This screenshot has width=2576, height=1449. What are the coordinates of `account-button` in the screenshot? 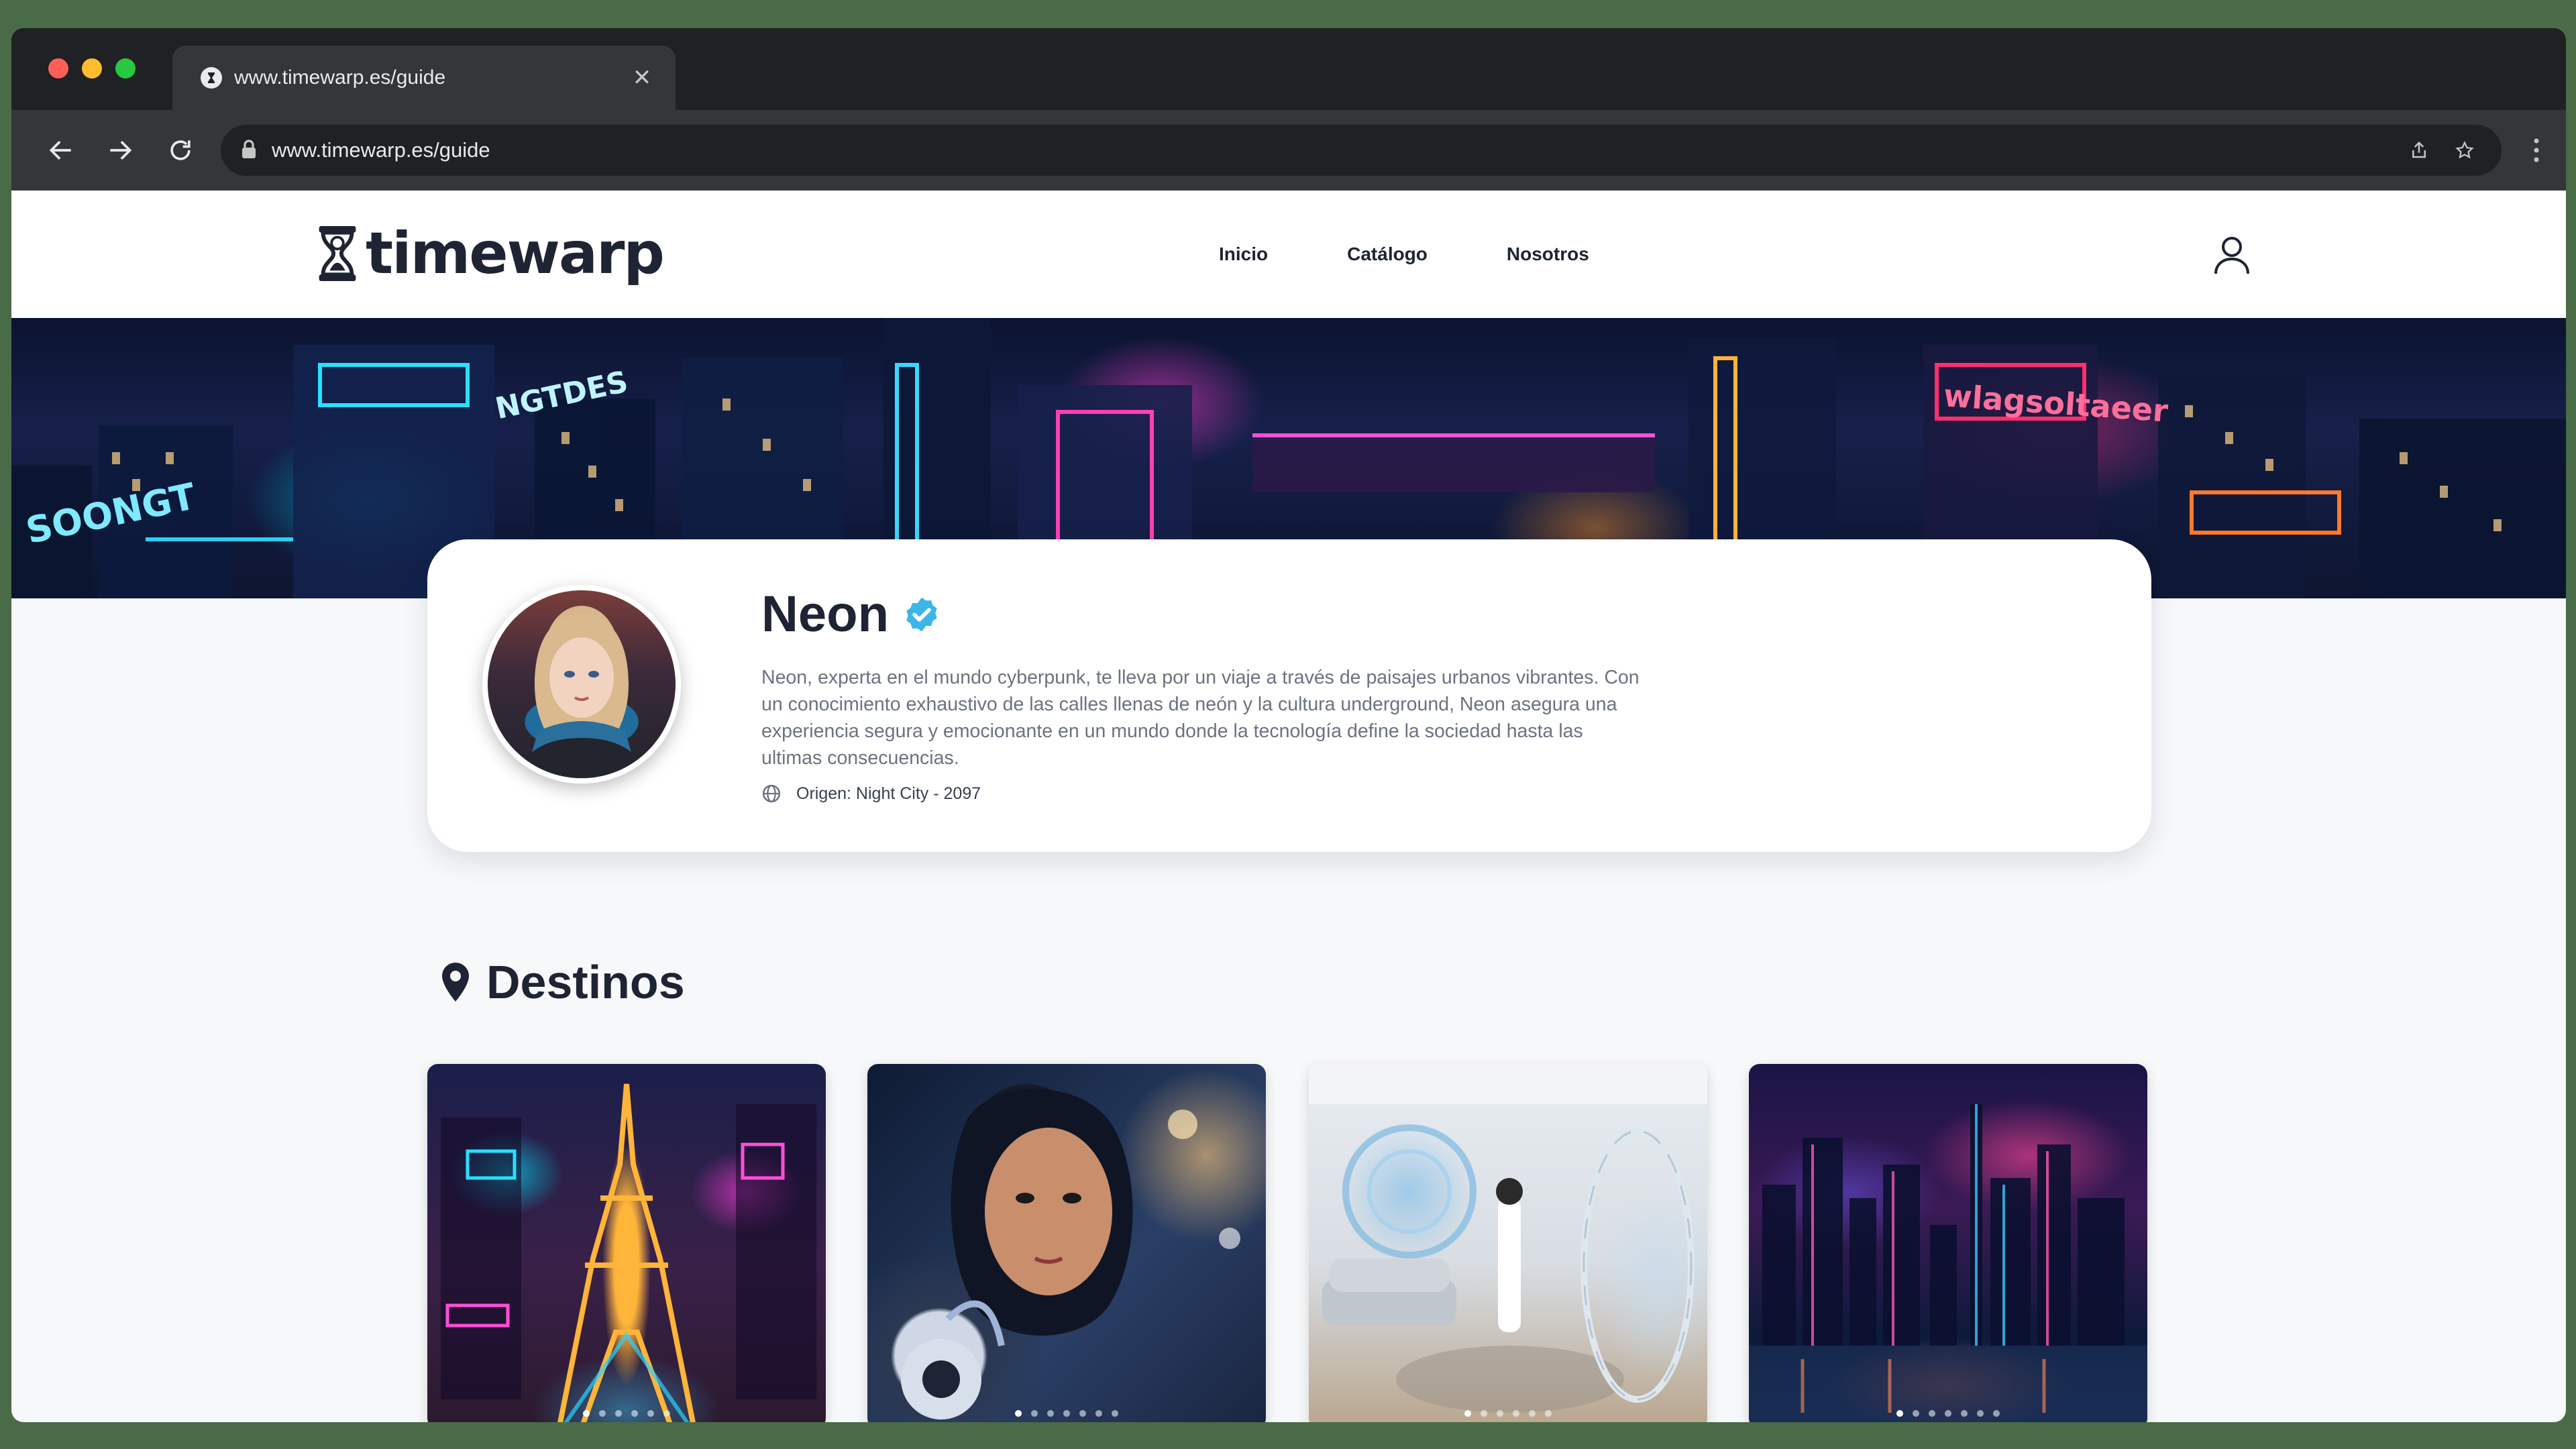 It's located at (2232, 255).